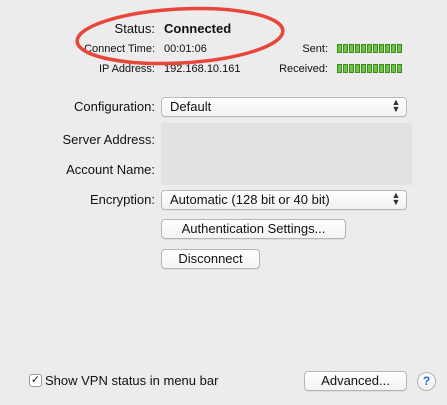  What do you see at coordinates (109, 139) in the screenshot?
I see `server-address-label: Server Address:` at bounding box center [109, 139].